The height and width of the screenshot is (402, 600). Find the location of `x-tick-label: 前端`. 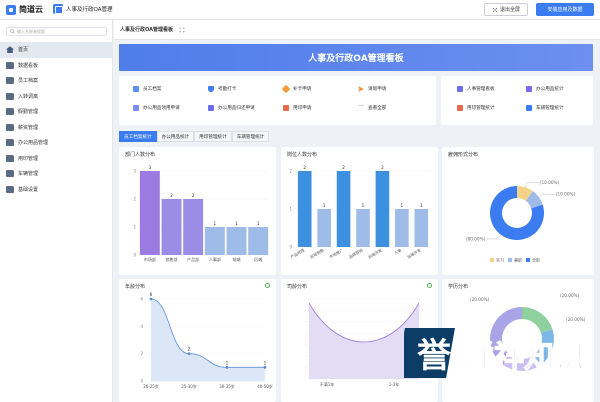

x-tick-label: 前端 is located at coordinates (237, 259).